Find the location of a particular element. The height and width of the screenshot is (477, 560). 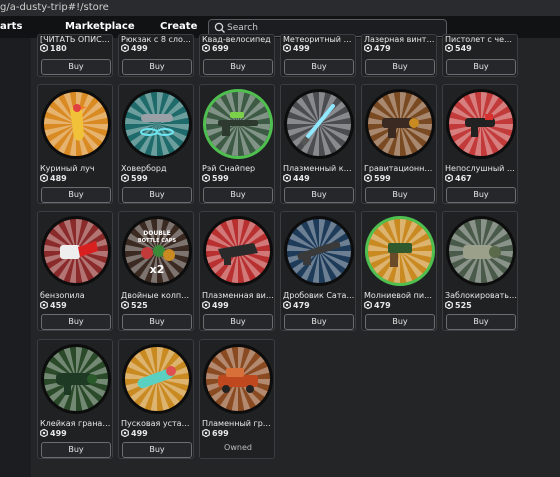

toy-blaster-icon is located at coordinates (481, 124).